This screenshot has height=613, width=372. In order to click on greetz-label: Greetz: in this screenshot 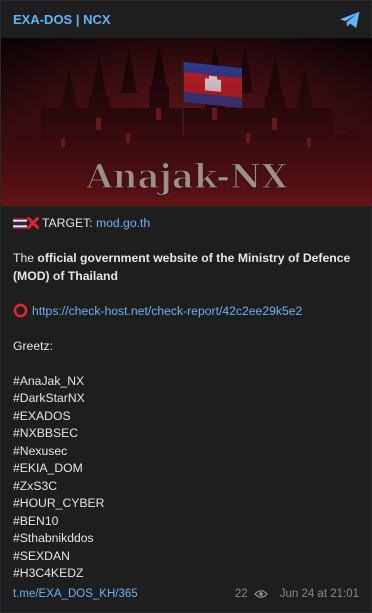, I will do `click(33, 345)`.